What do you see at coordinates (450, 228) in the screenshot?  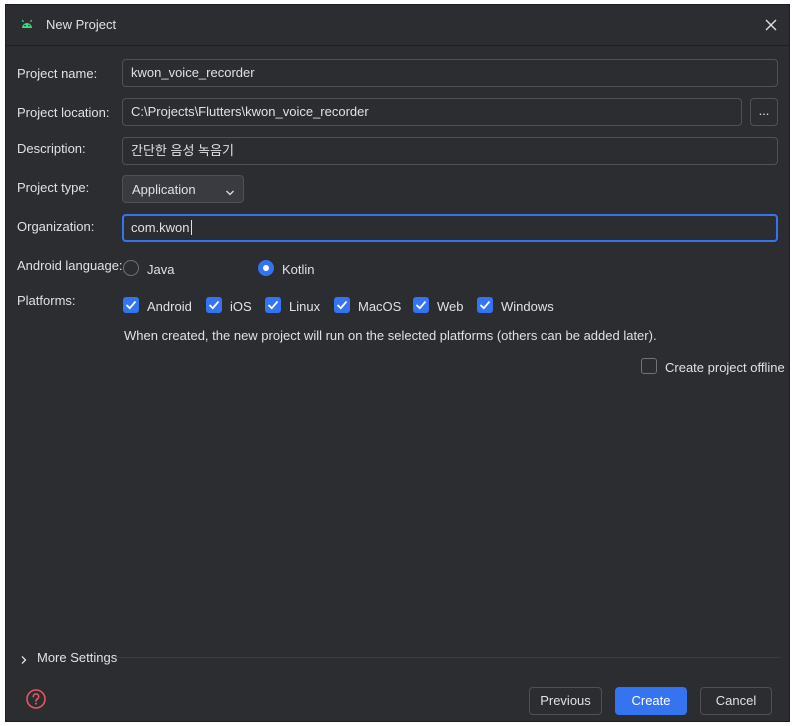 I see `organization-field: com.kwon` at bounding box center [450, 228].